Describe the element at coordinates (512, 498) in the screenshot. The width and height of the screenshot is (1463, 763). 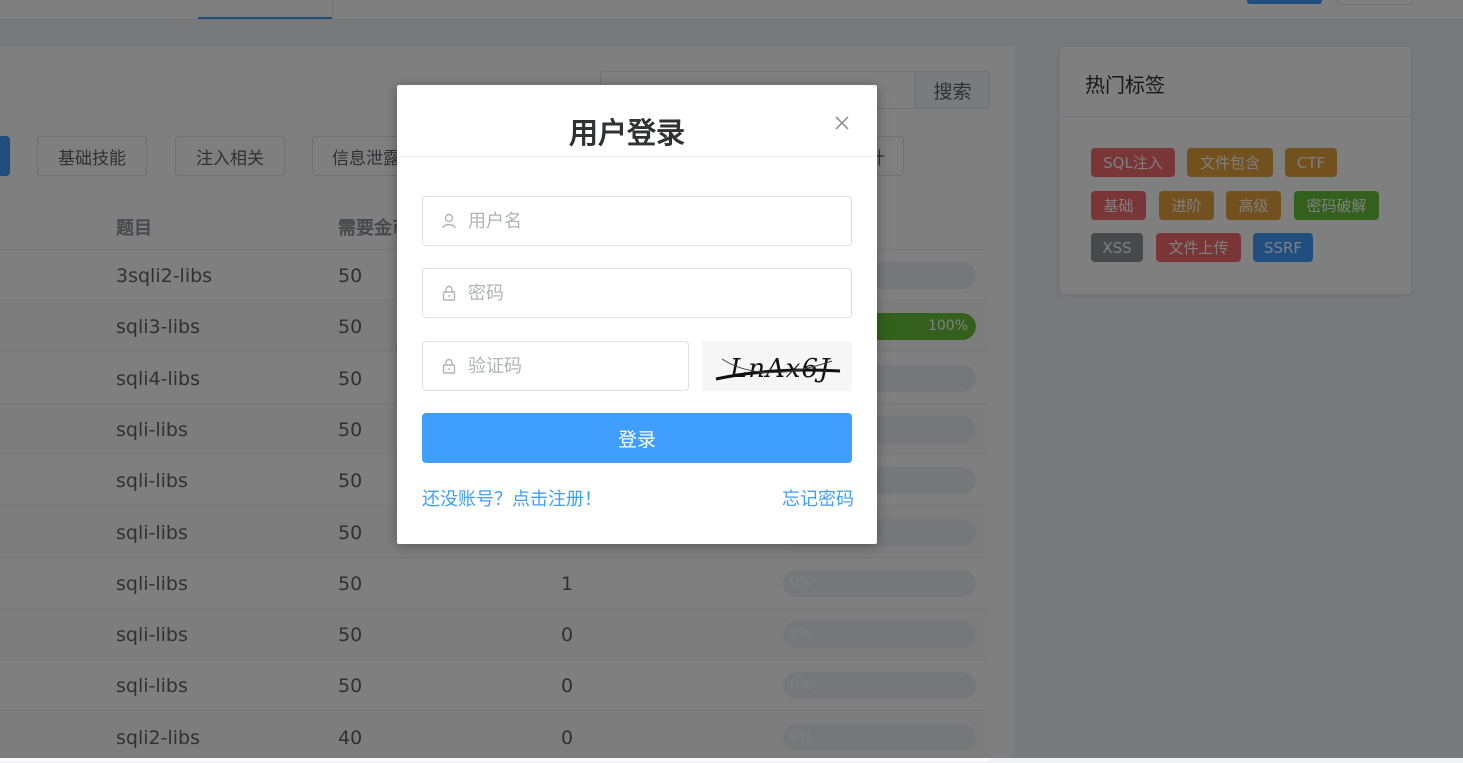
I see `register-link: 还没账号？点击注册！` at that location.